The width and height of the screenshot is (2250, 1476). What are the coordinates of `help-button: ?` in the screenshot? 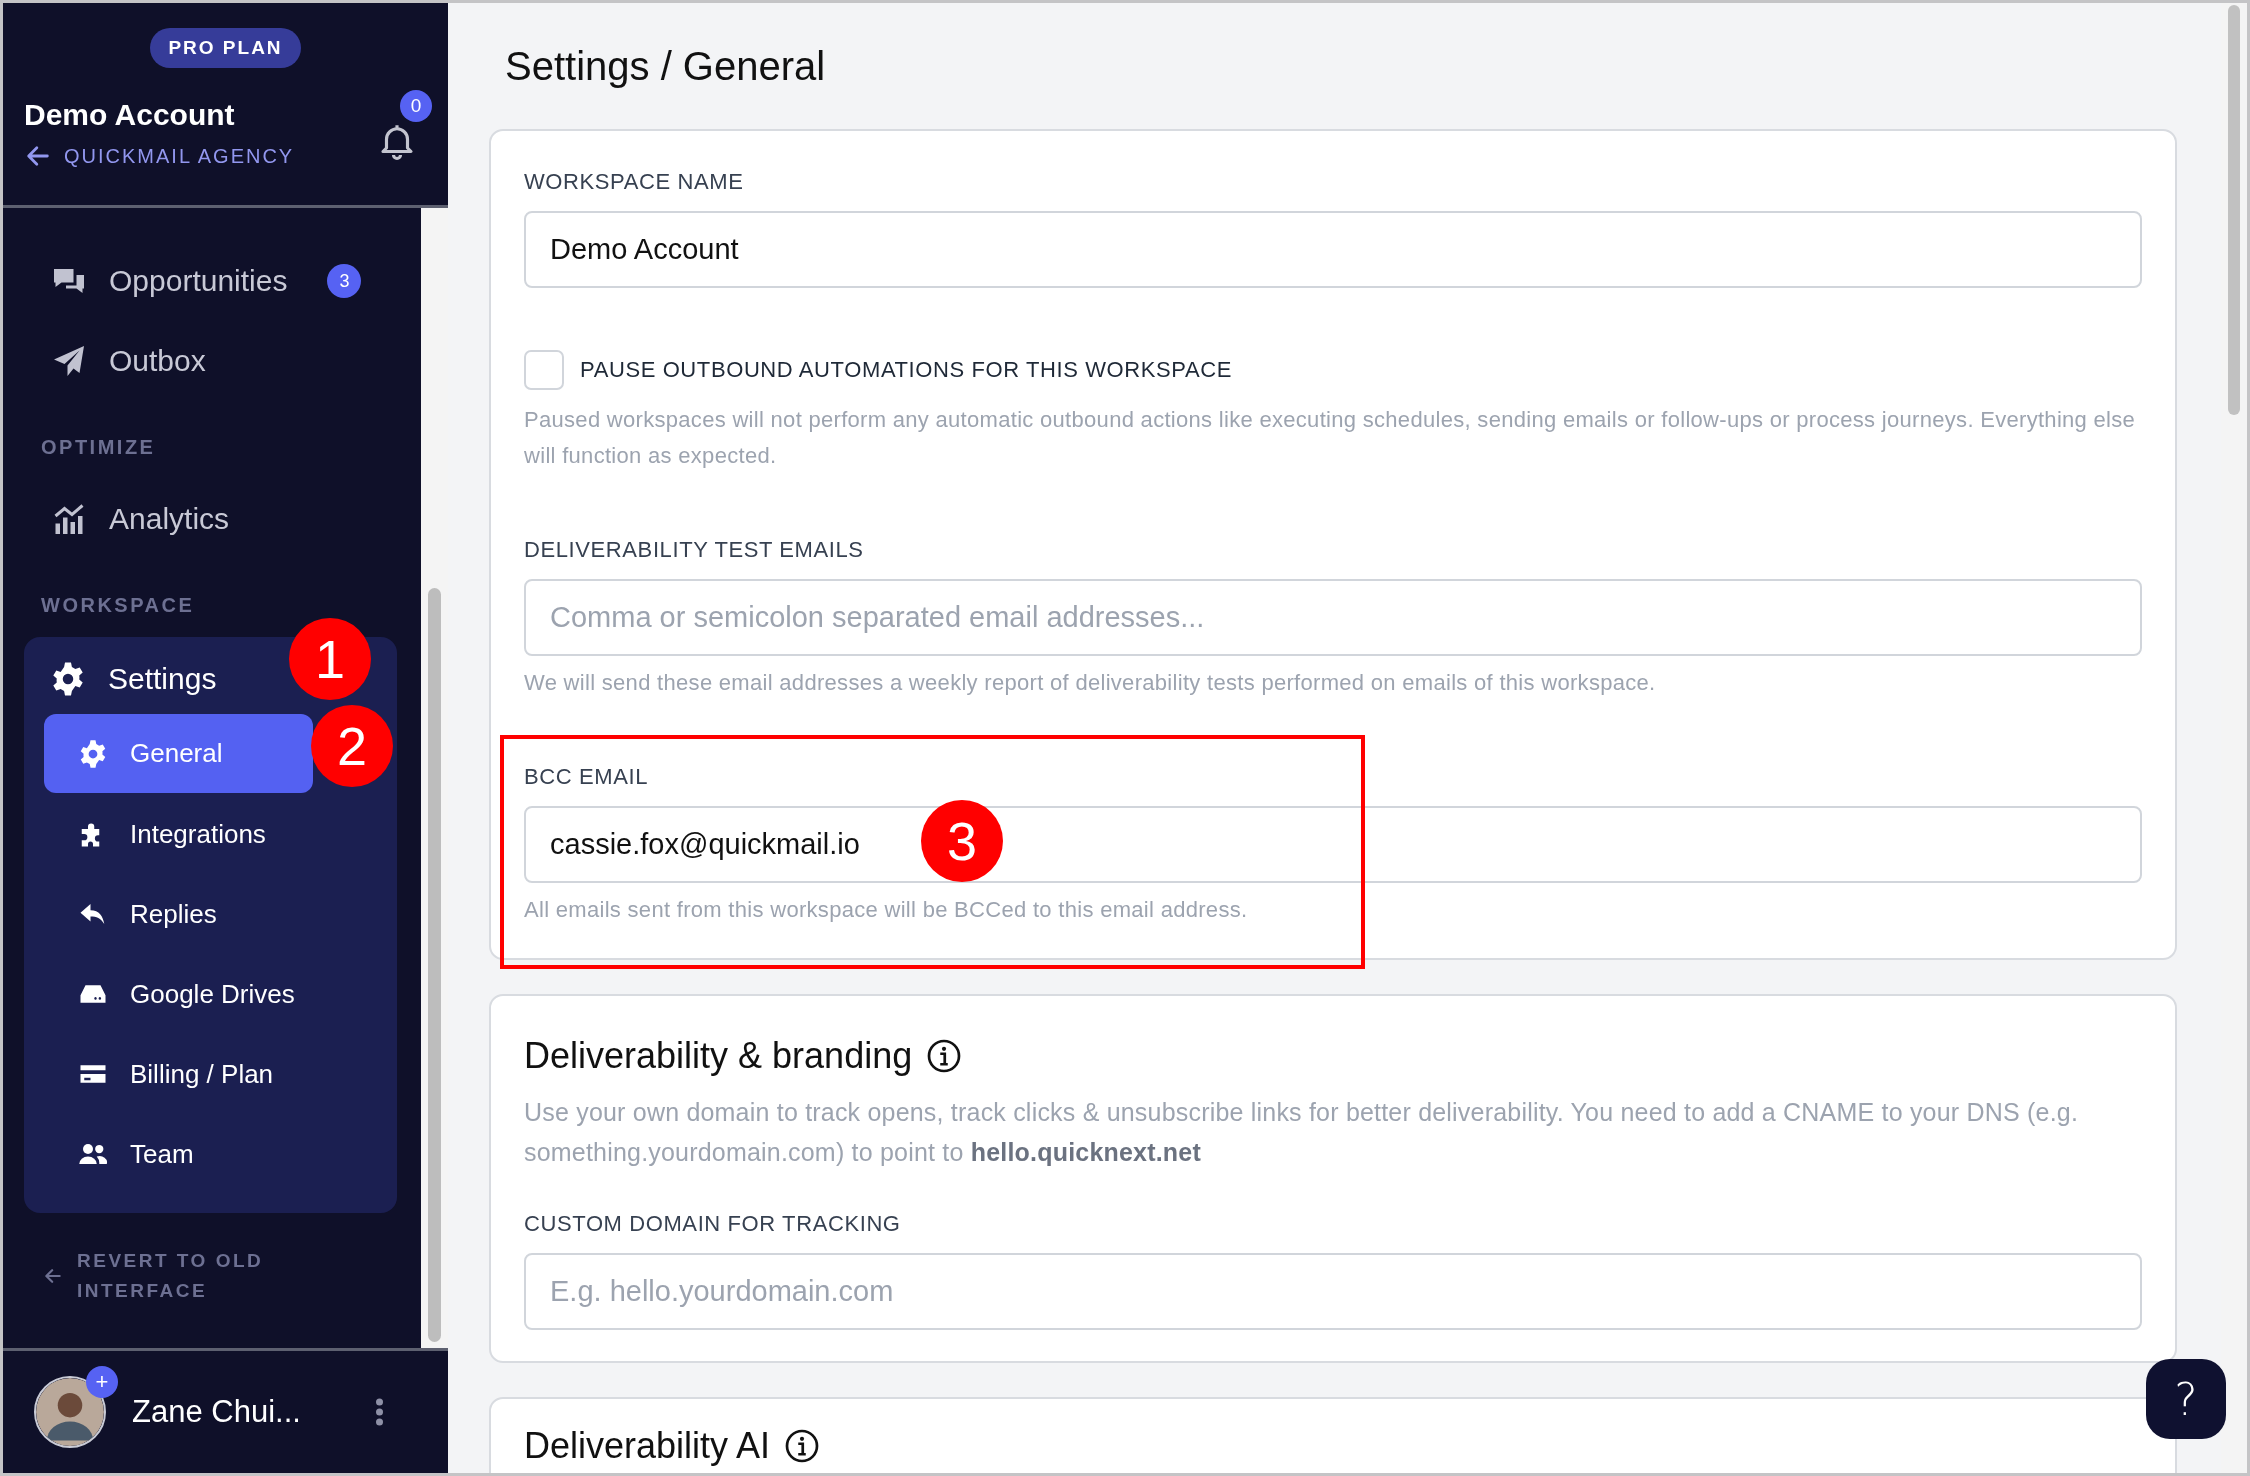 It's located at (2186, 1399).